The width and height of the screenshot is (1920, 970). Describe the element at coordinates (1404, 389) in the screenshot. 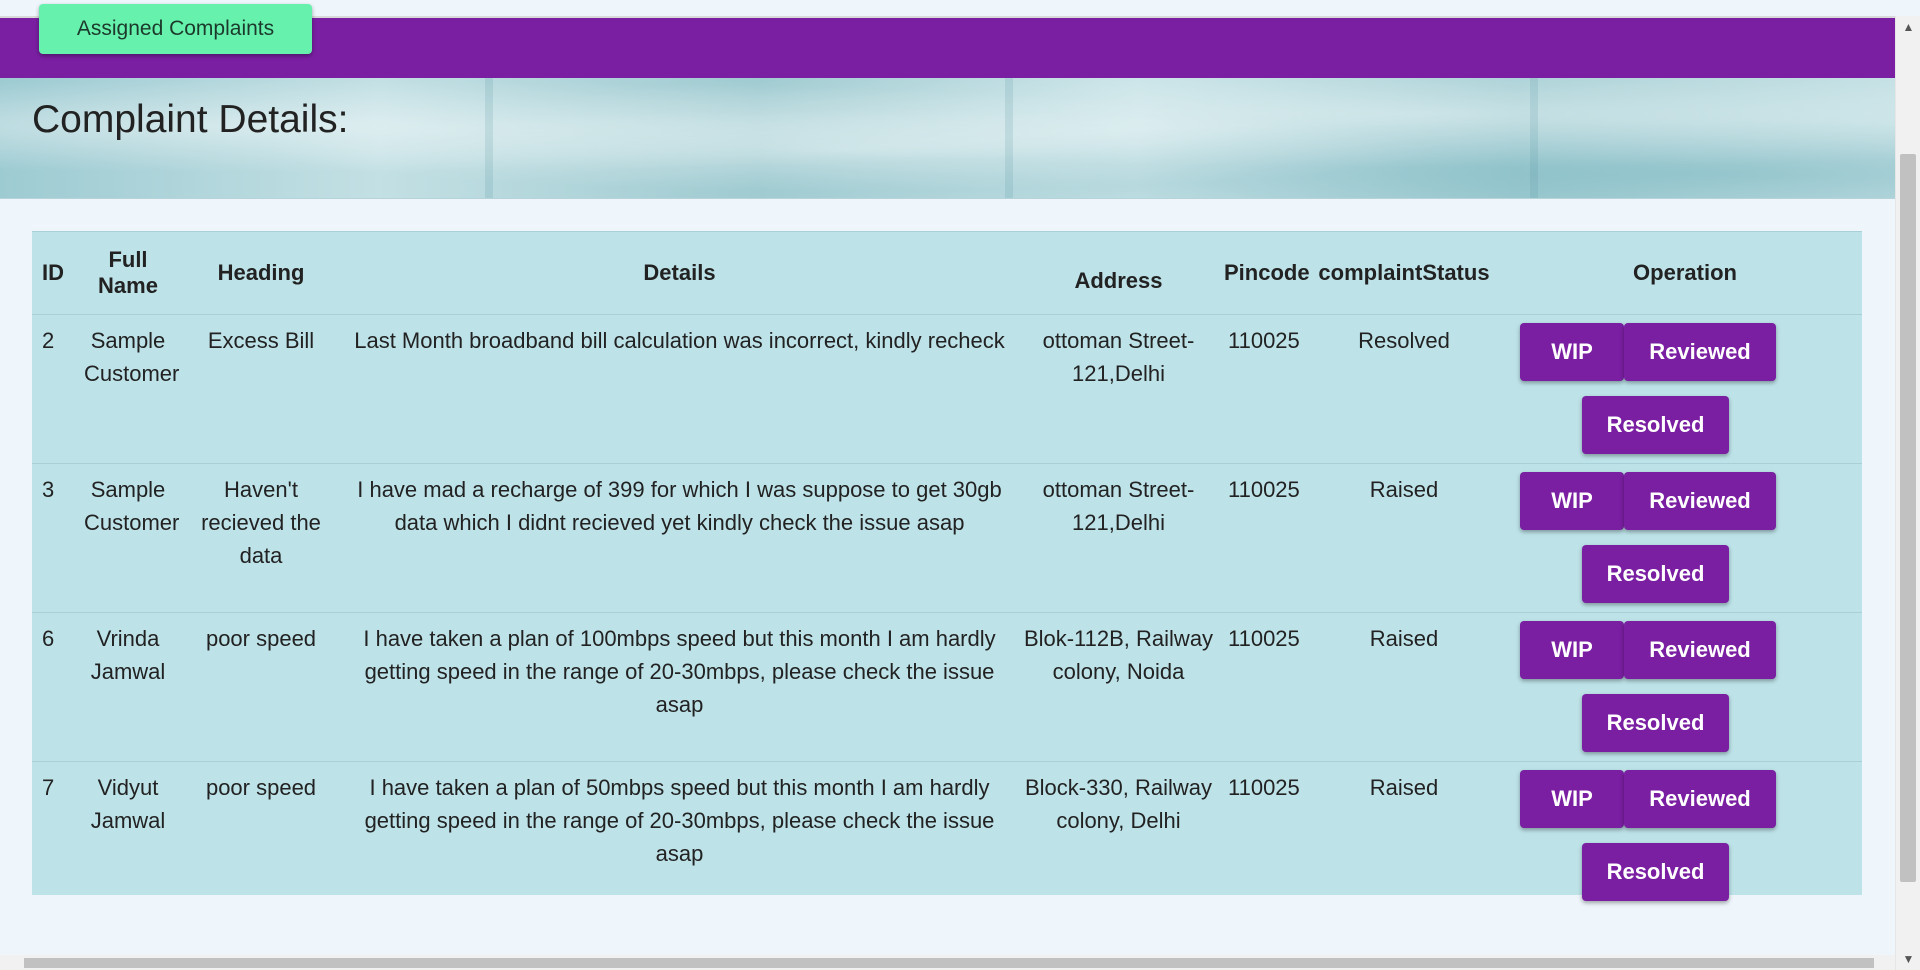

I see `cell-complaint-status: Resolved` at that location.